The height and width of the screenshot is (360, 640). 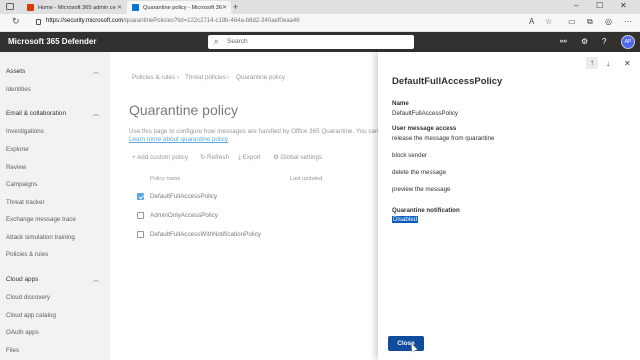 What do you see at coordinates (22, 279) in the screenshot?
I see `nav-section-cloud-apps: Cloud apps` at bounding box center [22, 279].